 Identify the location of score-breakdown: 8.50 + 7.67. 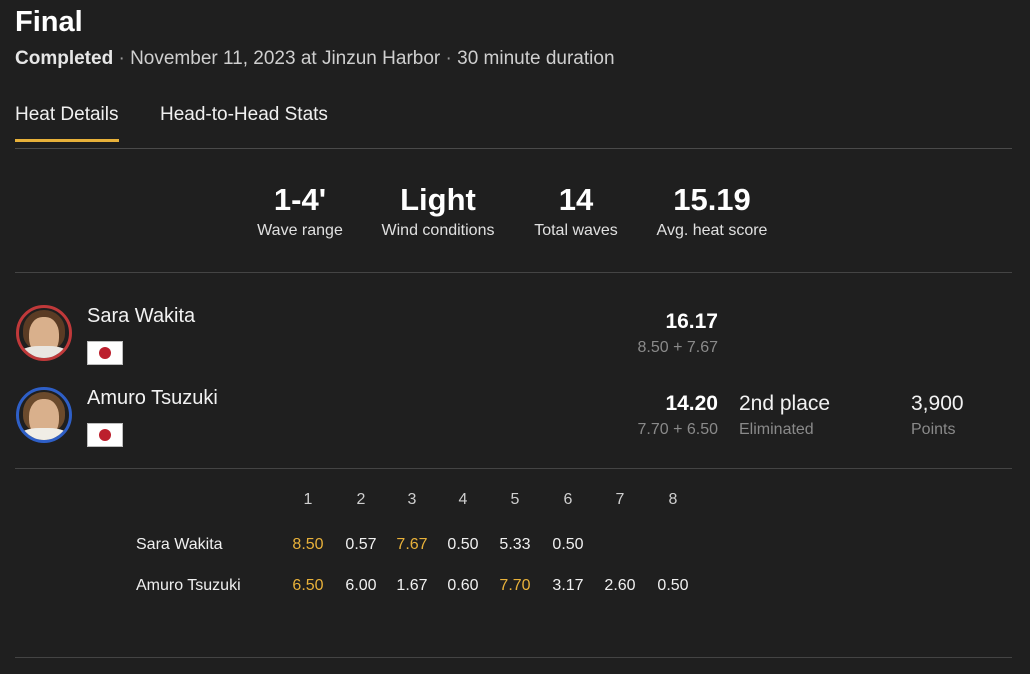
(677, 347).